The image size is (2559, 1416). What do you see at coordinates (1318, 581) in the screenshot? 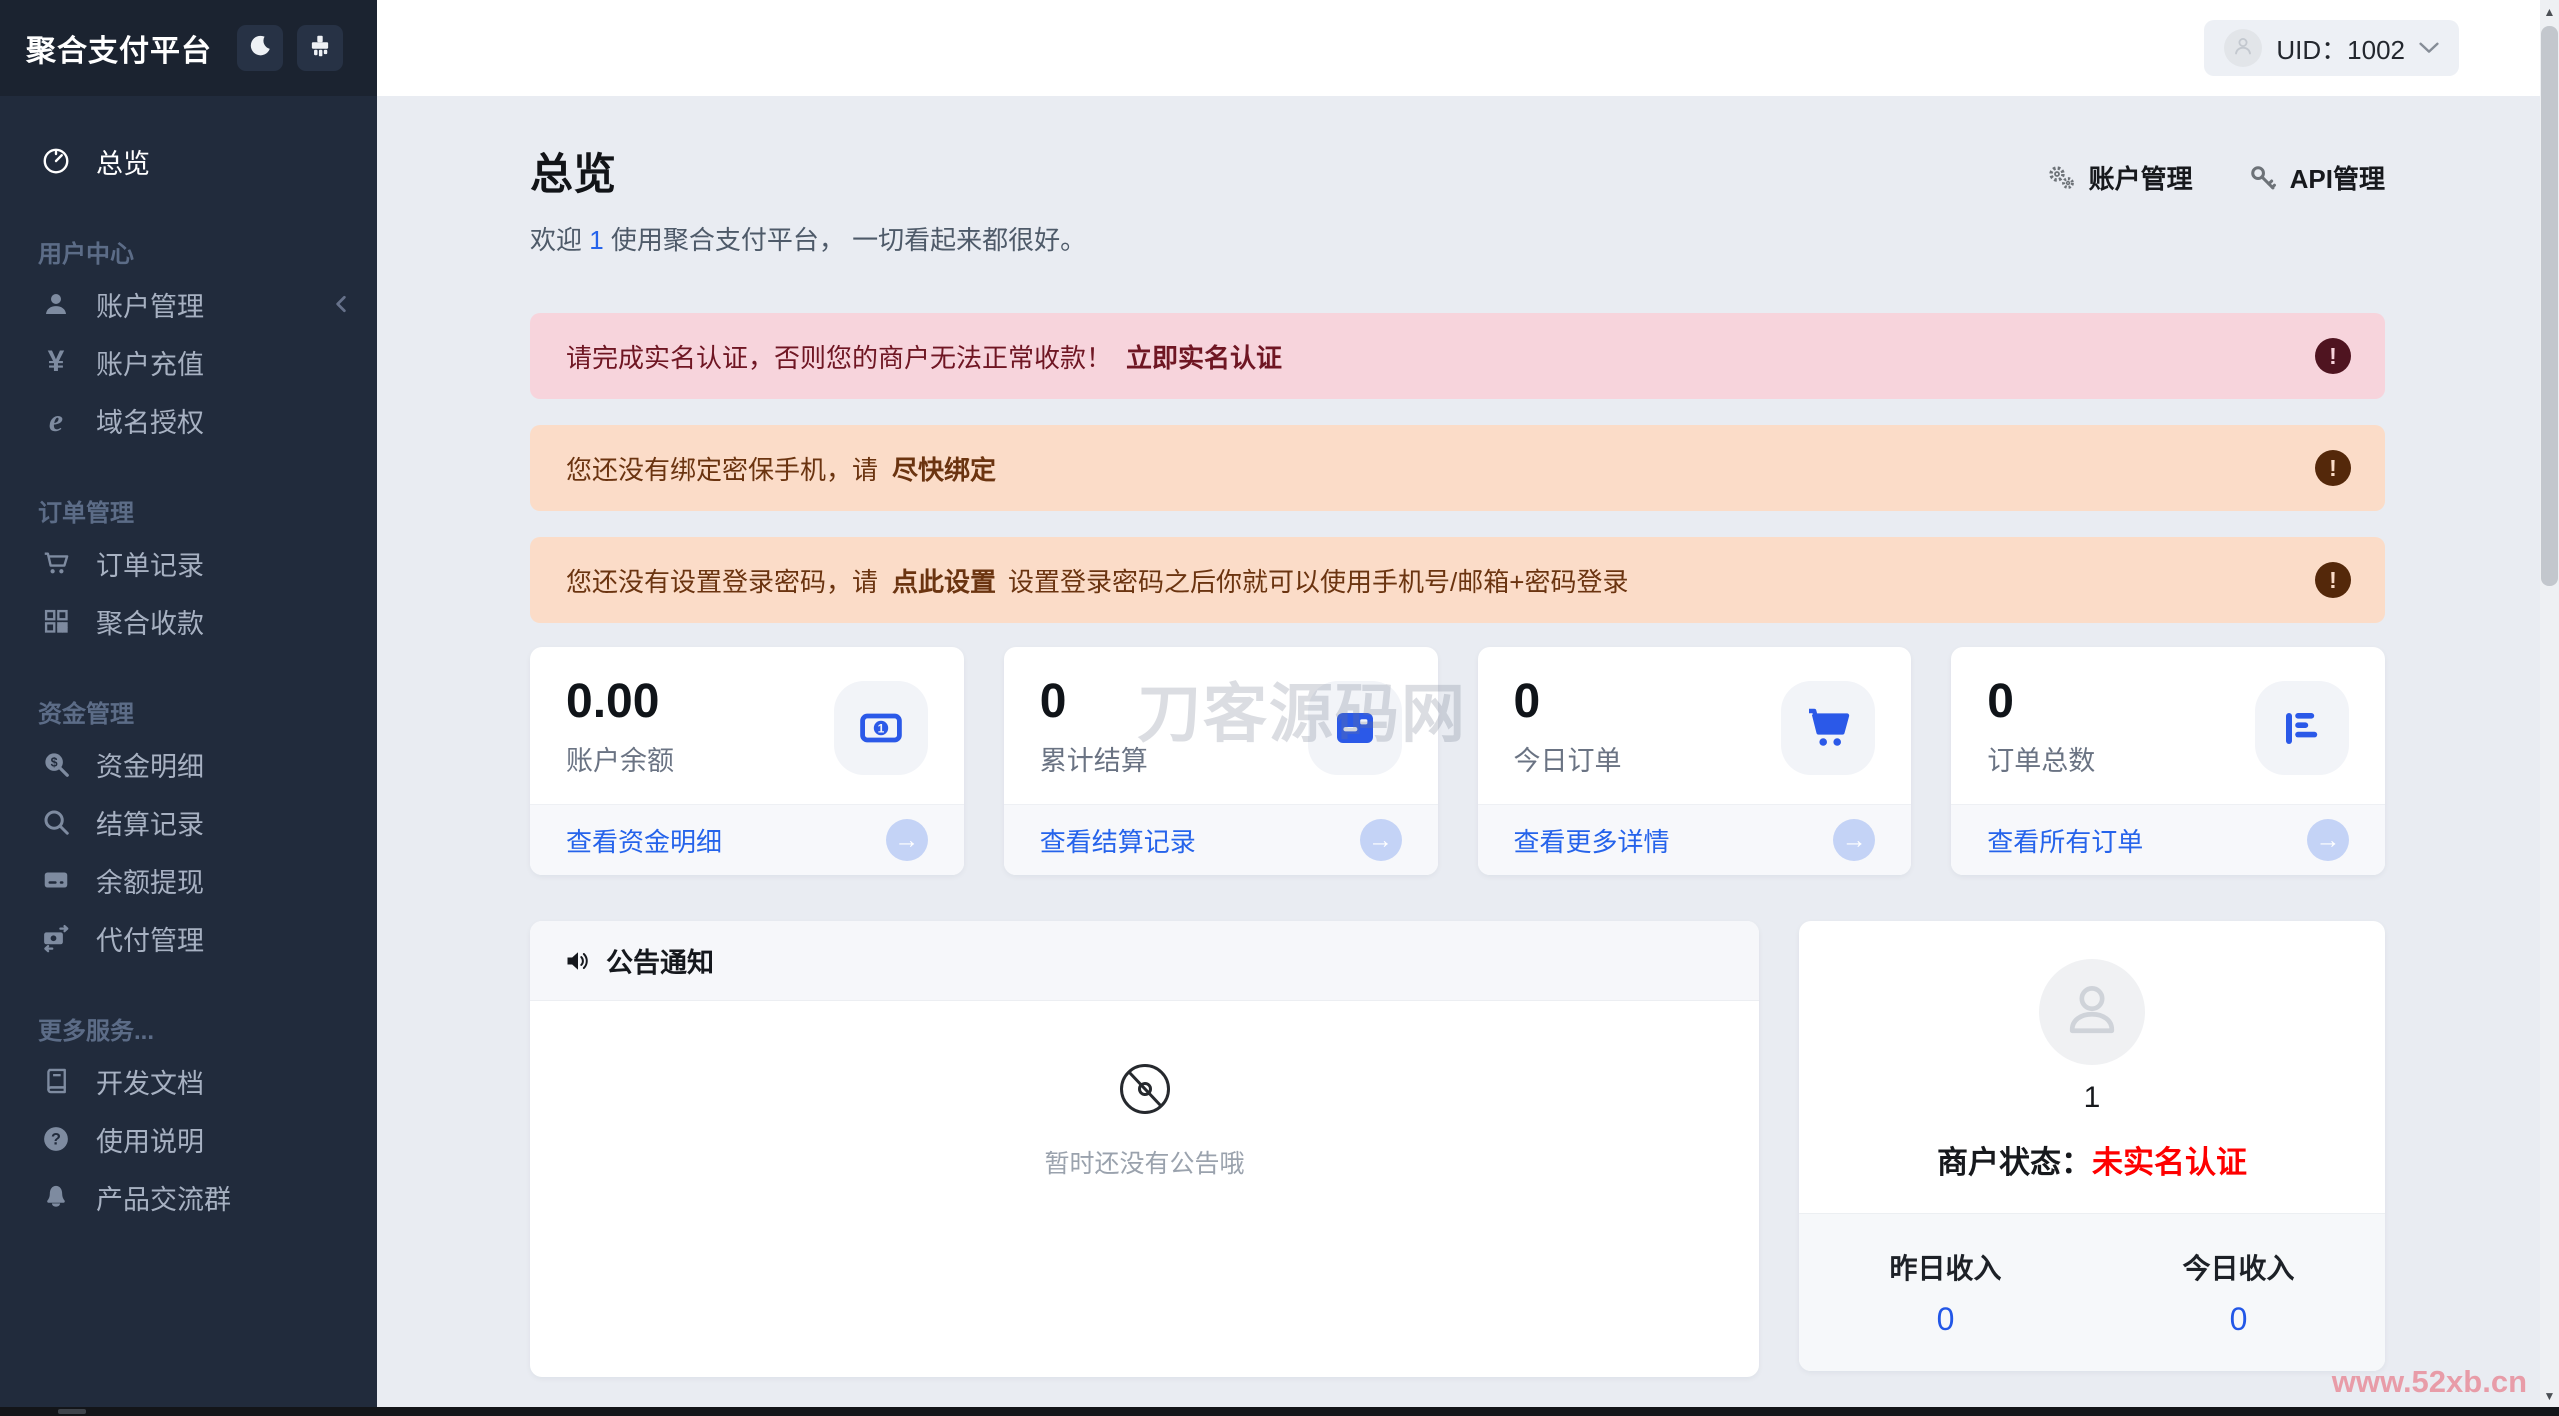
I see `alert-suffix: 设置登录密码之后你就可以使用手机号/邮箱+密码登录` at bounding box center [1318, 581].